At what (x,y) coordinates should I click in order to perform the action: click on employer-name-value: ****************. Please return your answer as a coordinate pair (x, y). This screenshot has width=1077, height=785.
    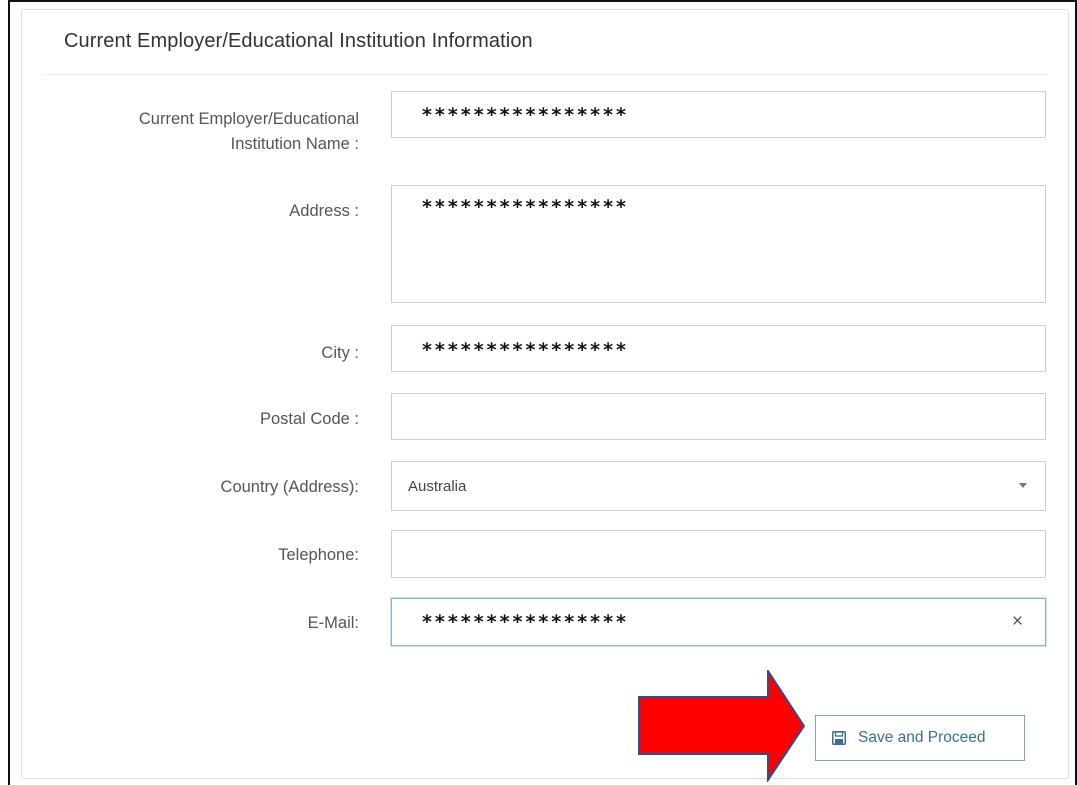
    Looking at the image, I should click on (525, 115).